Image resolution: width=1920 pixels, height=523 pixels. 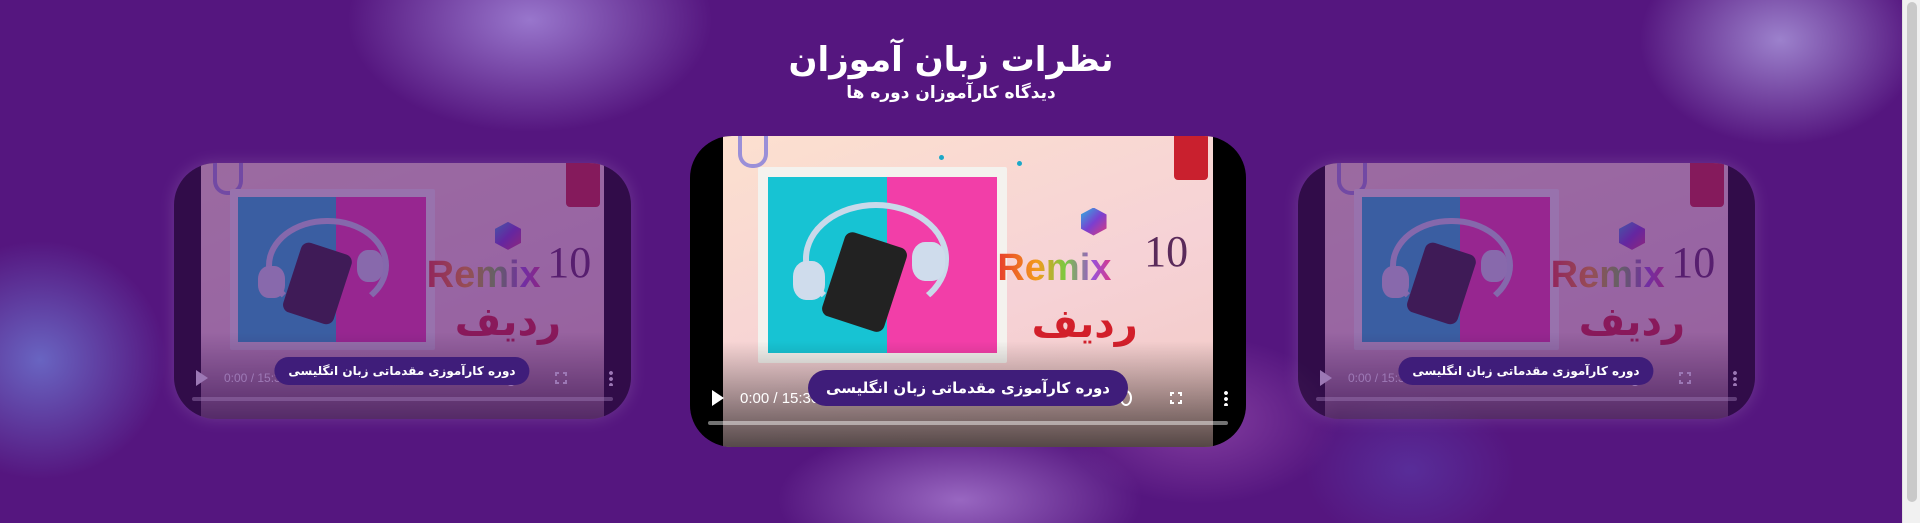 I want to click on decoration-shape, so click(x=753, y=152).